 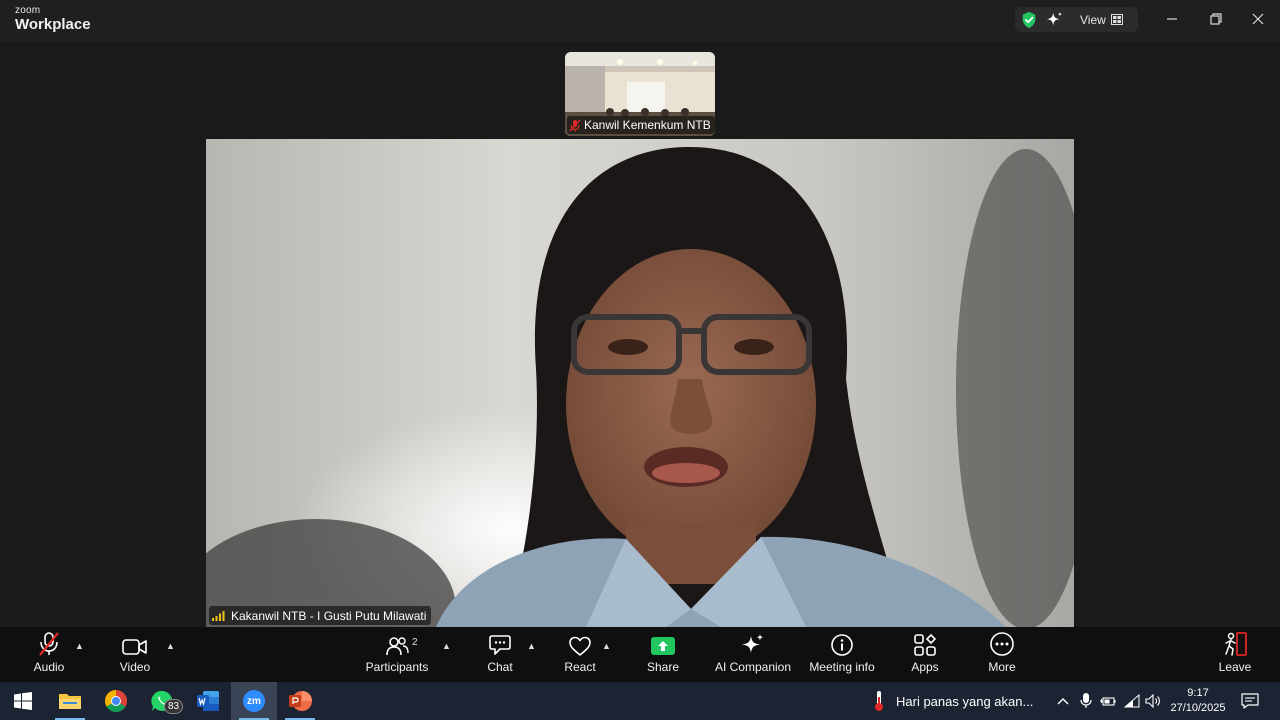 I want to click on ai-sparkle-icon, so click(x=1055, y=20).